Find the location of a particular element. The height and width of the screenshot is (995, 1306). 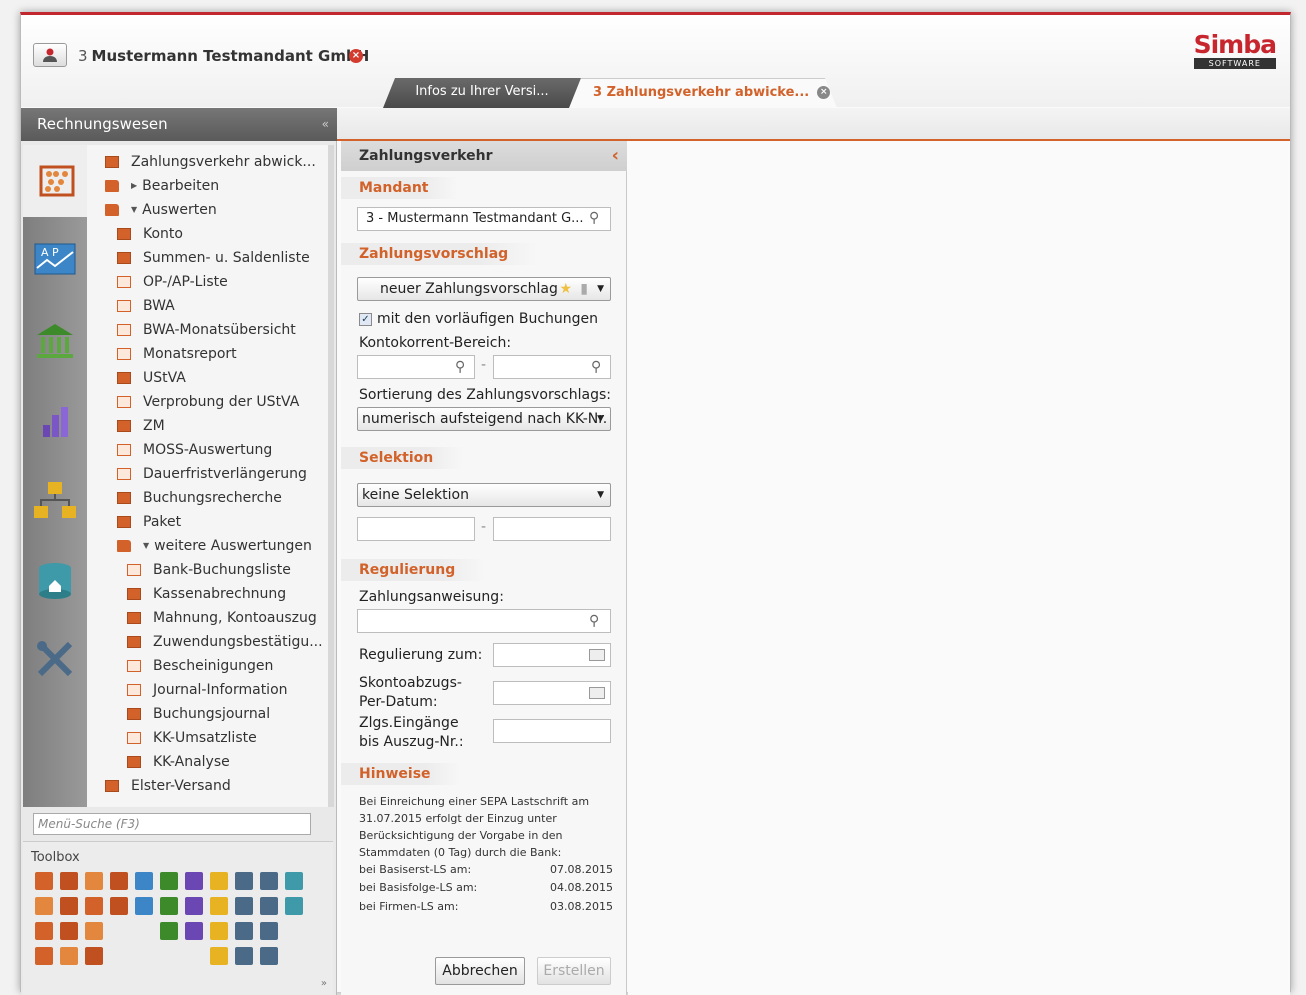

menu-item-paket: Paket is located at coordinates (149, 522).